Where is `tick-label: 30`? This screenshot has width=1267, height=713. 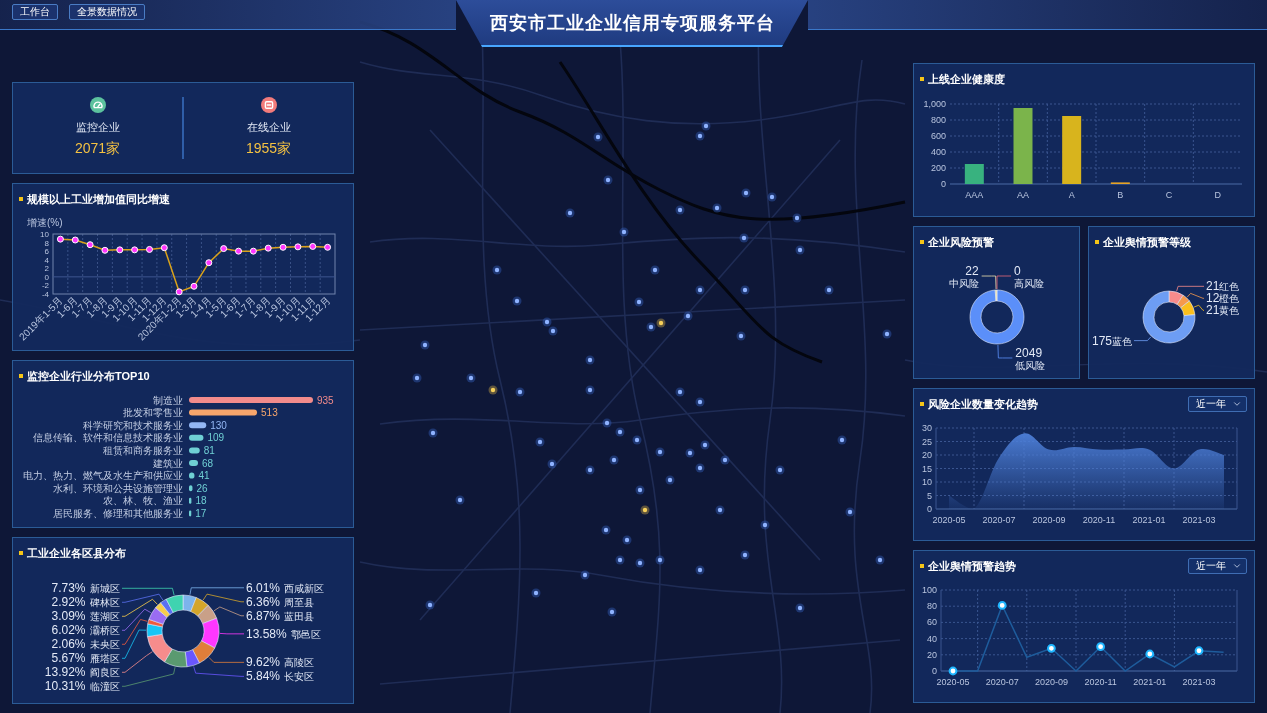
tick-label: 30 is located at coordinates (927, 428).